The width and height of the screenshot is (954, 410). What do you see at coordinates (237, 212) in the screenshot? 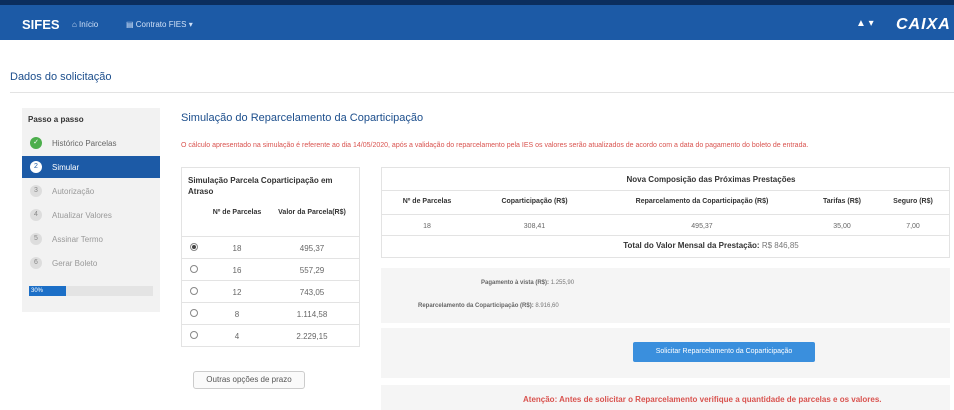
I see `col-header-parcelas: Nº de Parcelas` at bounding box center [237, 212].